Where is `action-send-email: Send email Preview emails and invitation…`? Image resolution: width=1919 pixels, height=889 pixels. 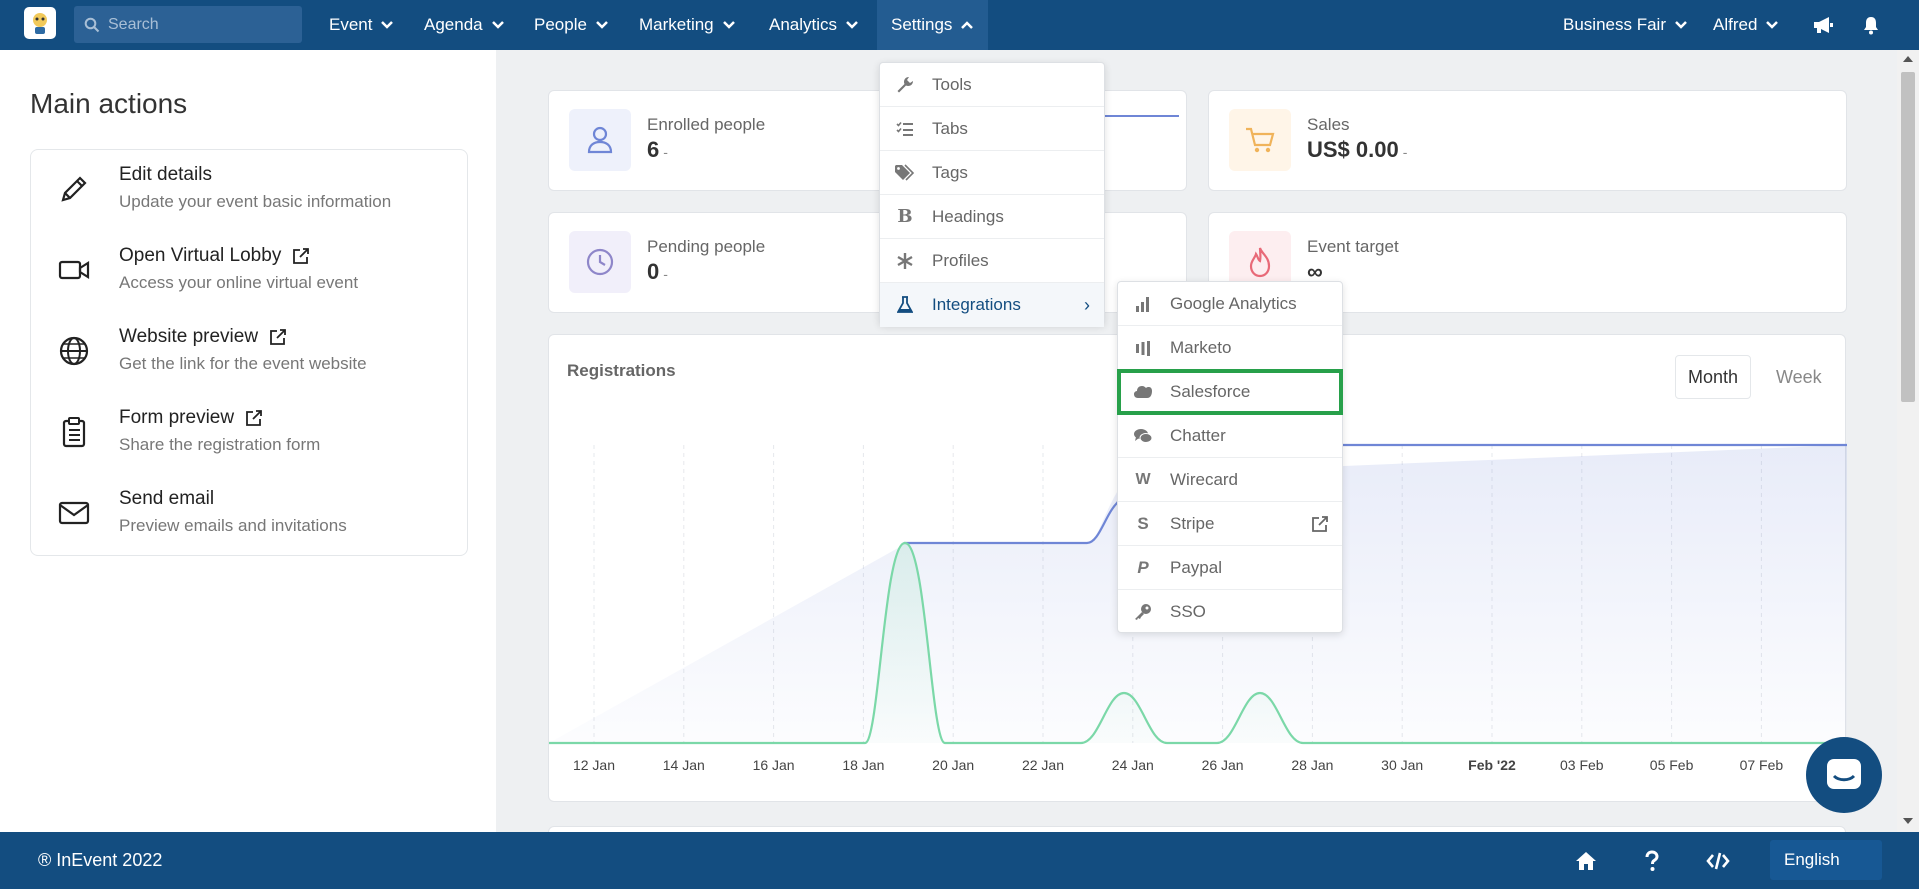
action-send-email: Send email Preview emails and invitation… is located at coordinates (249, 514).